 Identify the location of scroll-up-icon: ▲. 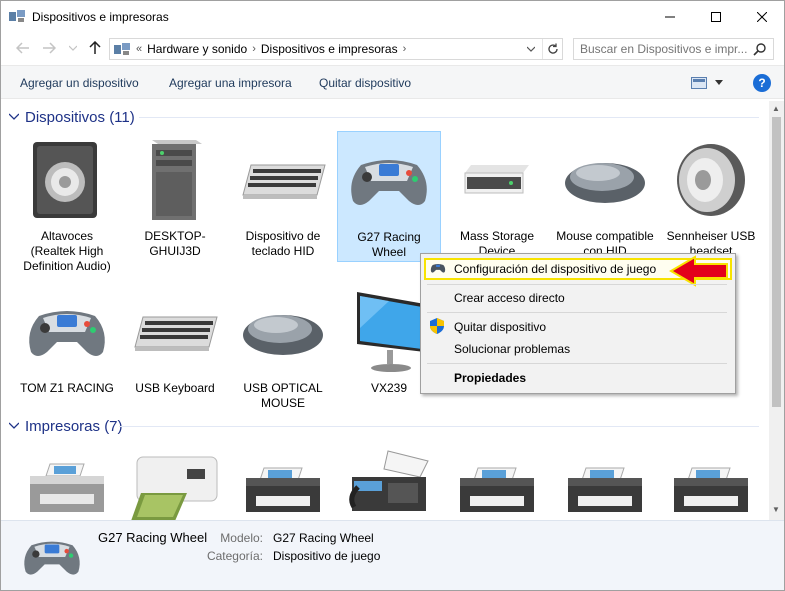
(776, 108).